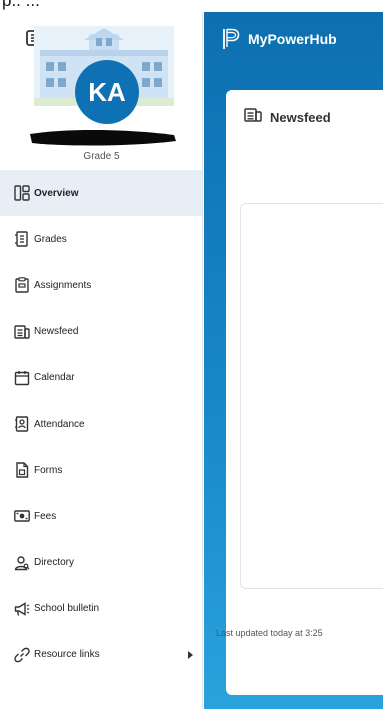  I want to click on redacted-student-name, so click(103, 137).